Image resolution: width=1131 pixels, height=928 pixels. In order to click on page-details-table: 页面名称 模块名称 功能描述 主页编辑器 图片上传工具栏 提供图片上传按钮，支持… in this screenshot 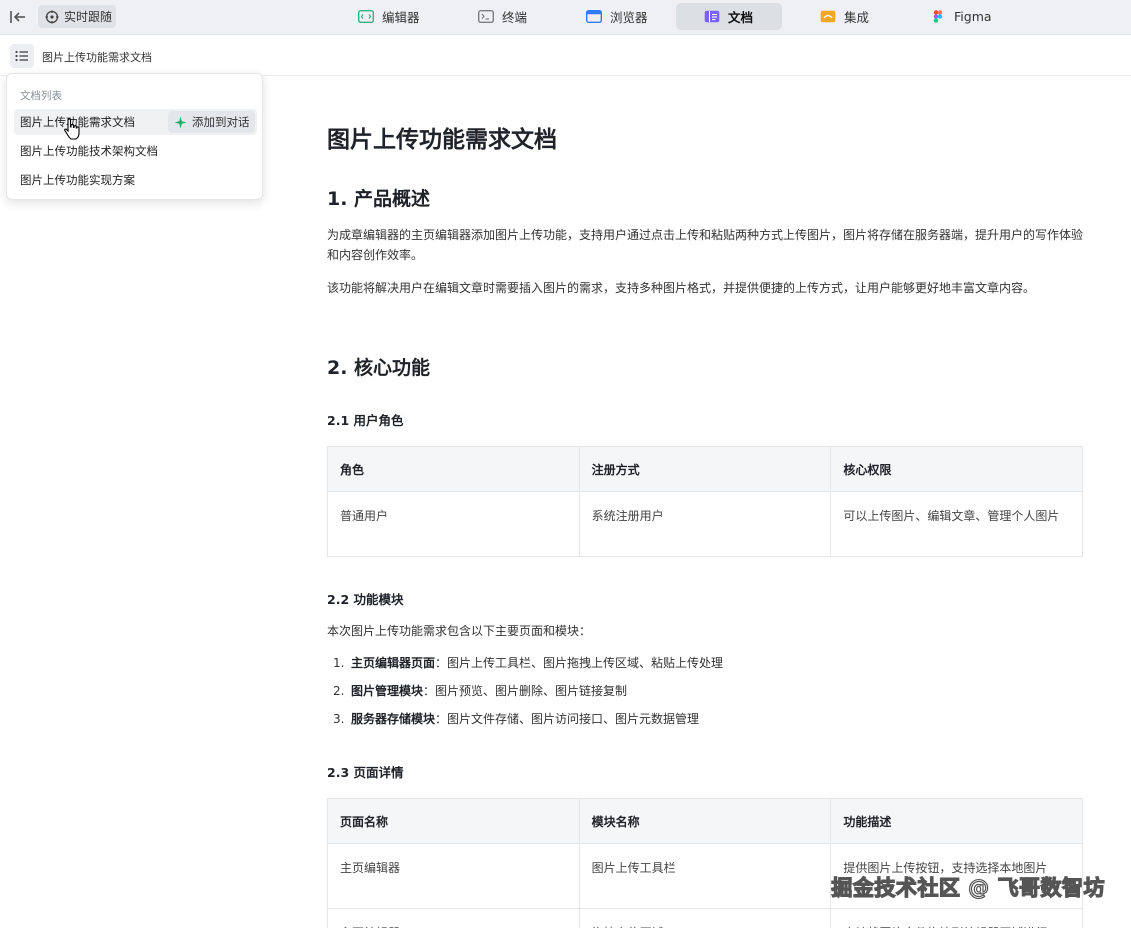, I will do `click(705, 863)`.